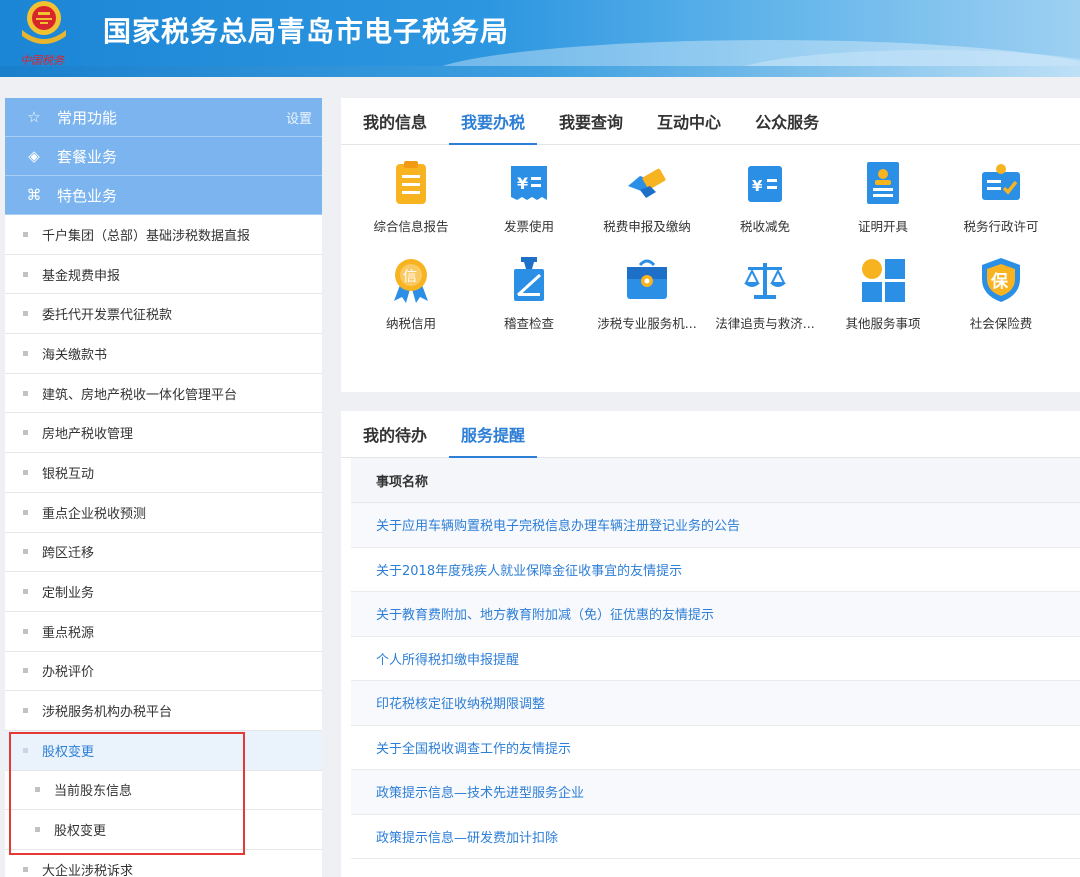 Image resolution: width=1080 pixels, height=877 pixels. Describe the element at coordinates (1001, 226) in the screenshot. I see `service-label: 税务行政许可` at that location.